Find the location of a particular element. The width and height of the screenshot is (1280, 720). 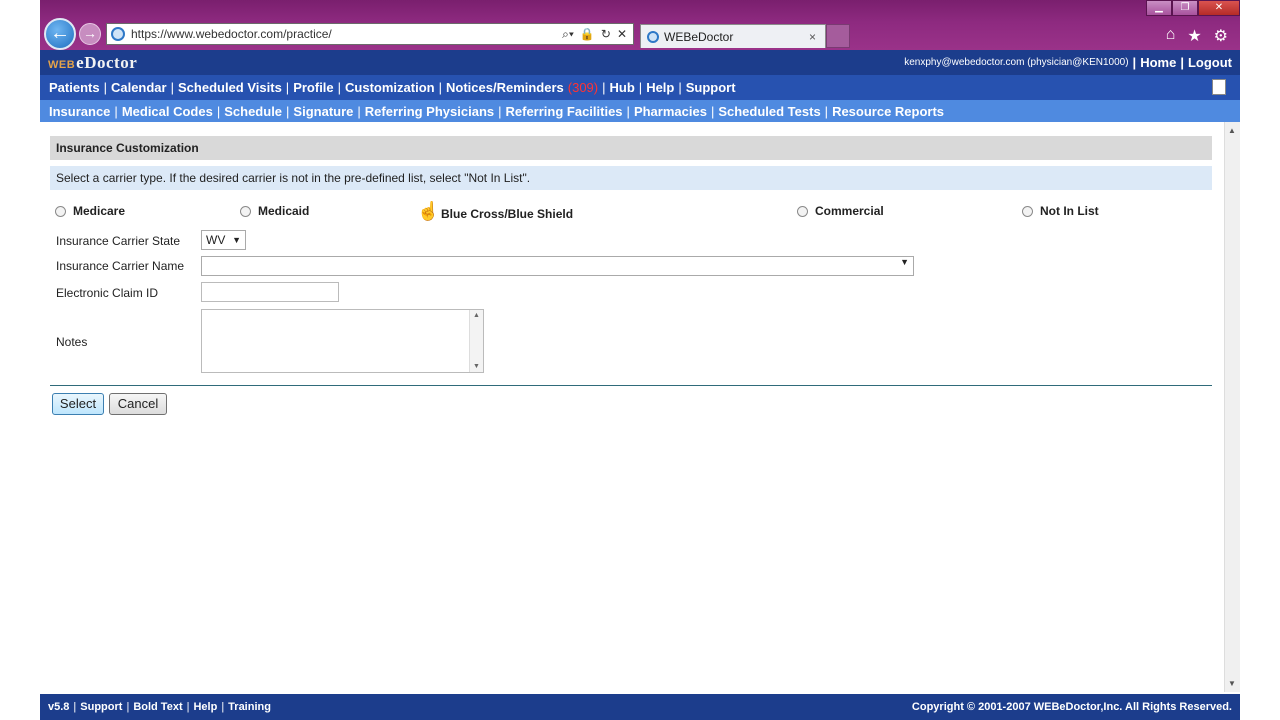

menu-patients: Patients is located at coordinates (74, 87).